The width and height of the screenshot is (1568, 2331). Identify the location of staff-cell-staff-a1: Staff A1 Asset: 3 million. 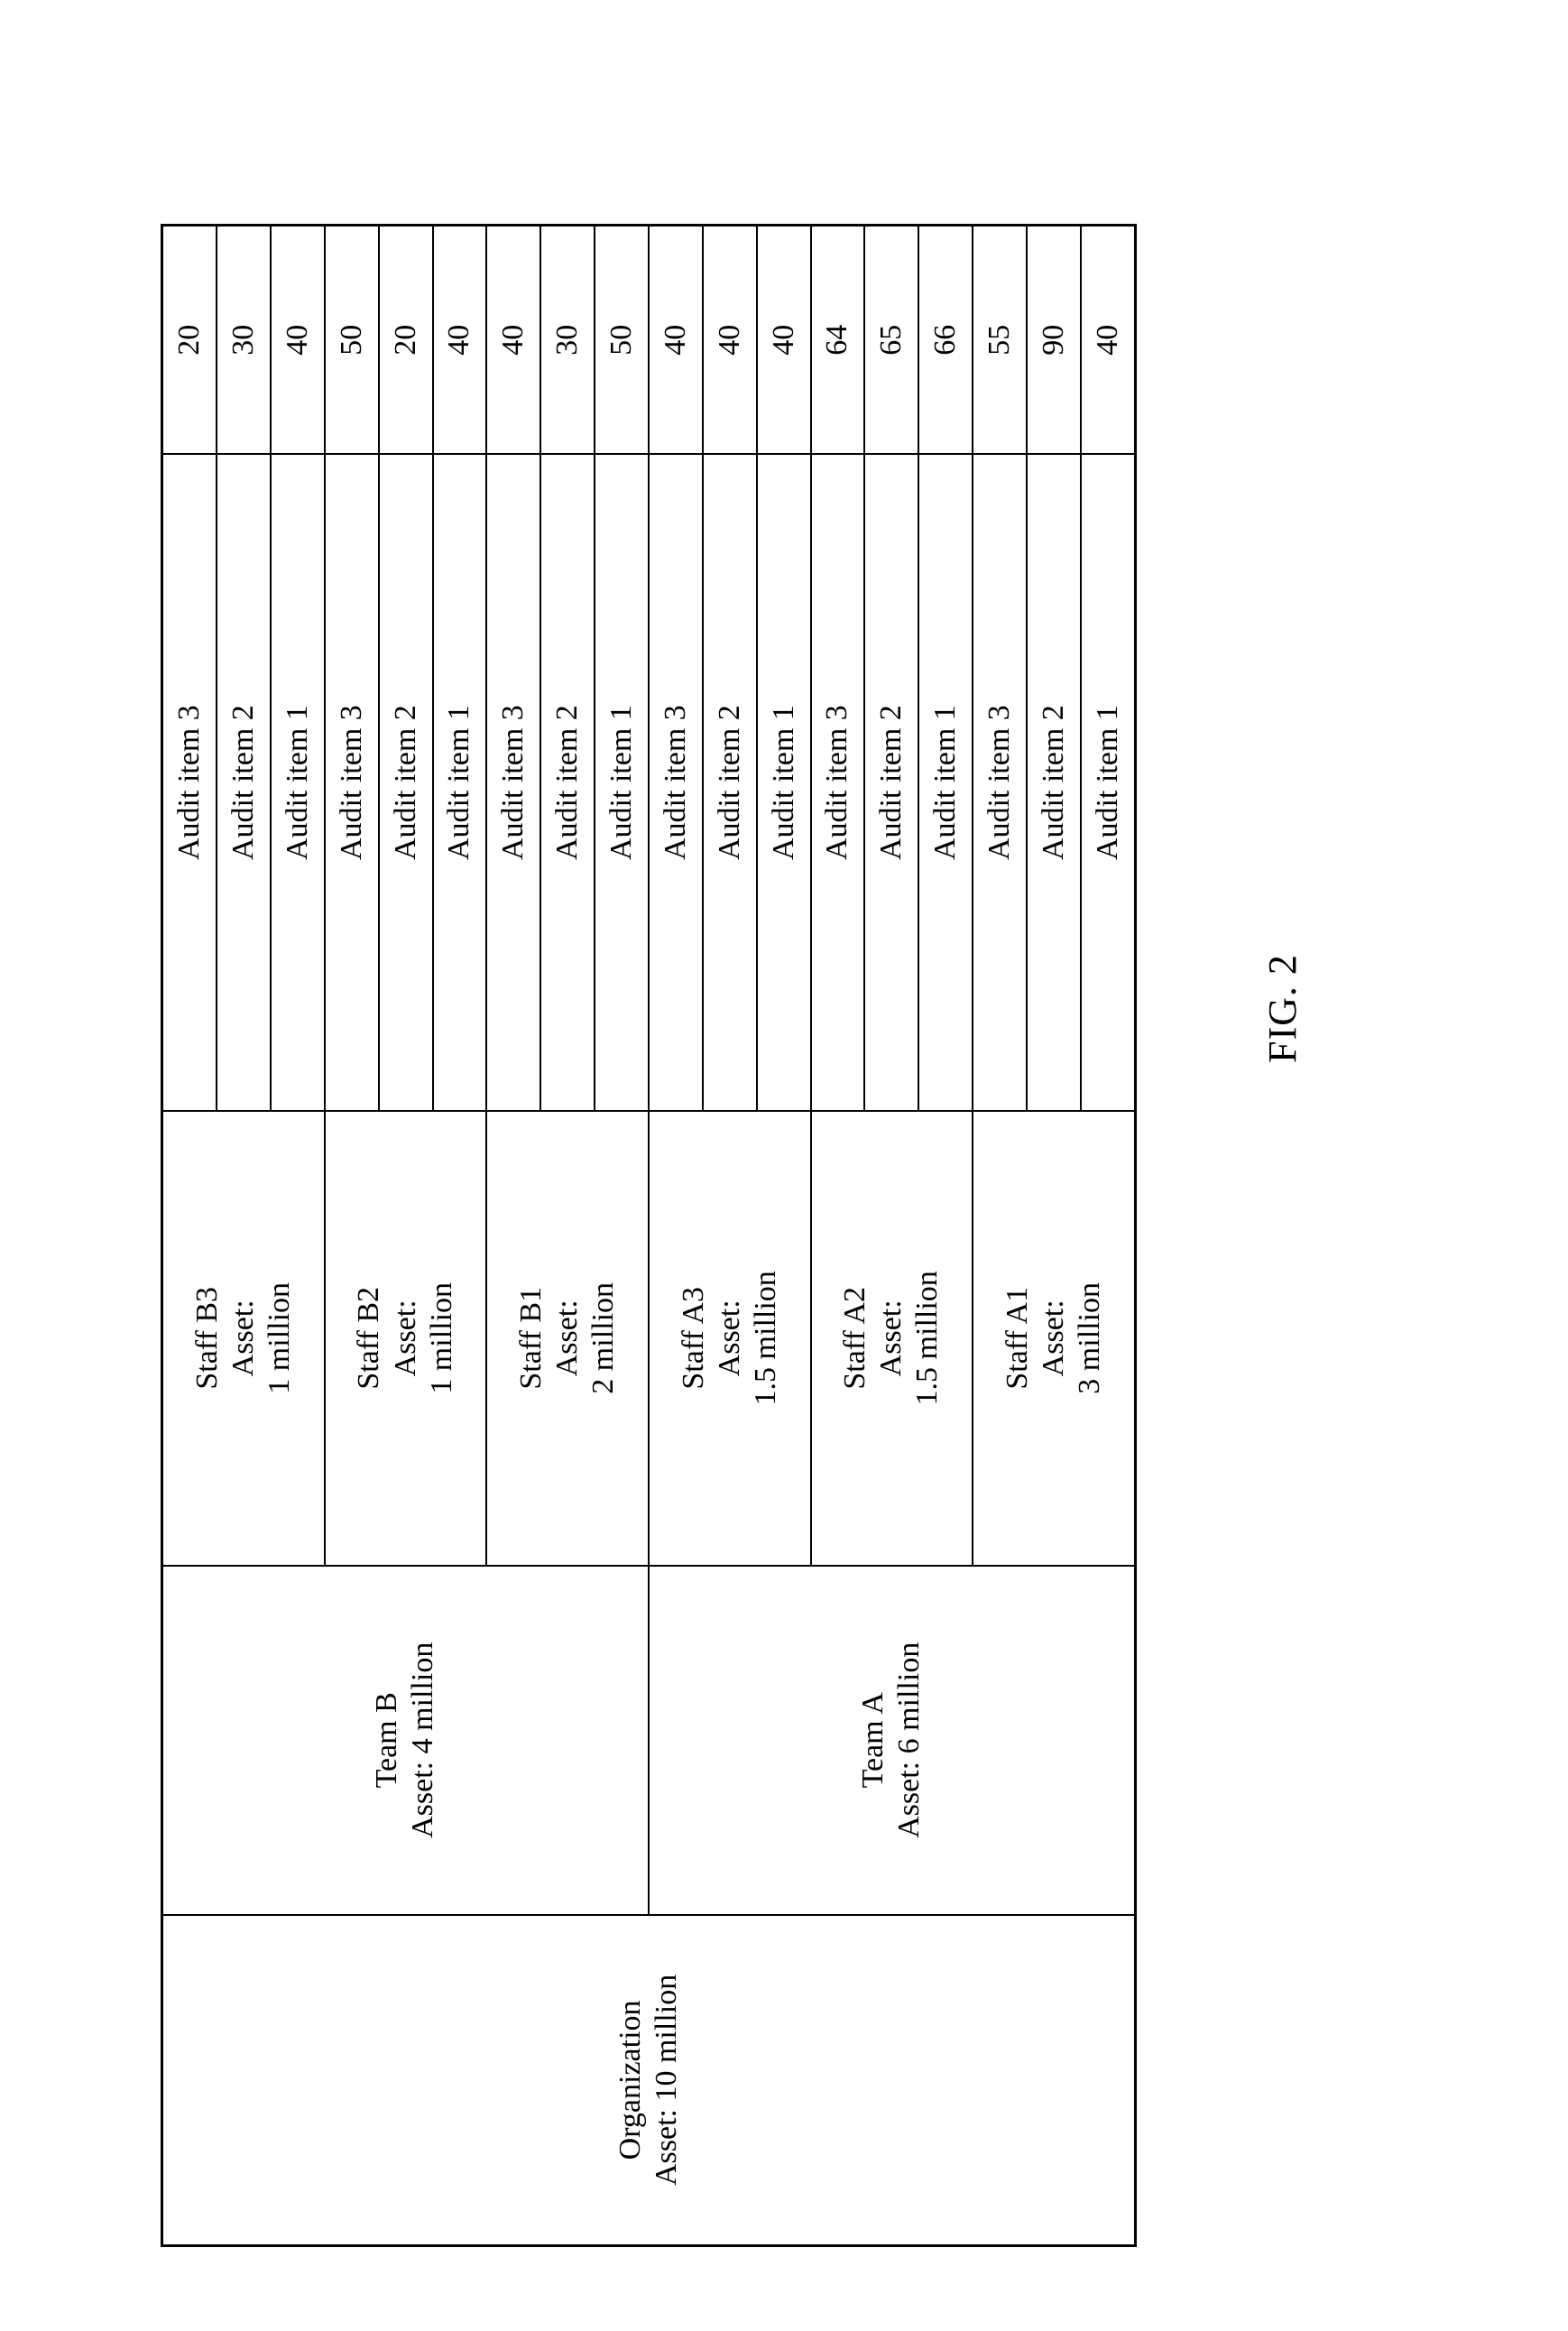
(1054, 1338).